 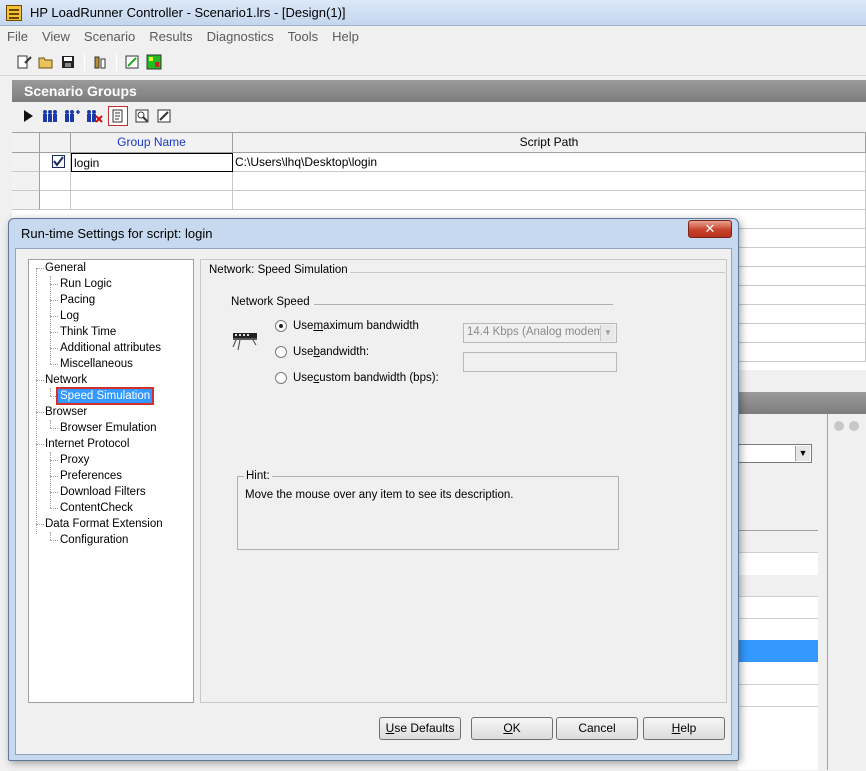 I want to click on dialog-title-bar: Run-time Settings for script: login ✕, so click(x=373, y=233).